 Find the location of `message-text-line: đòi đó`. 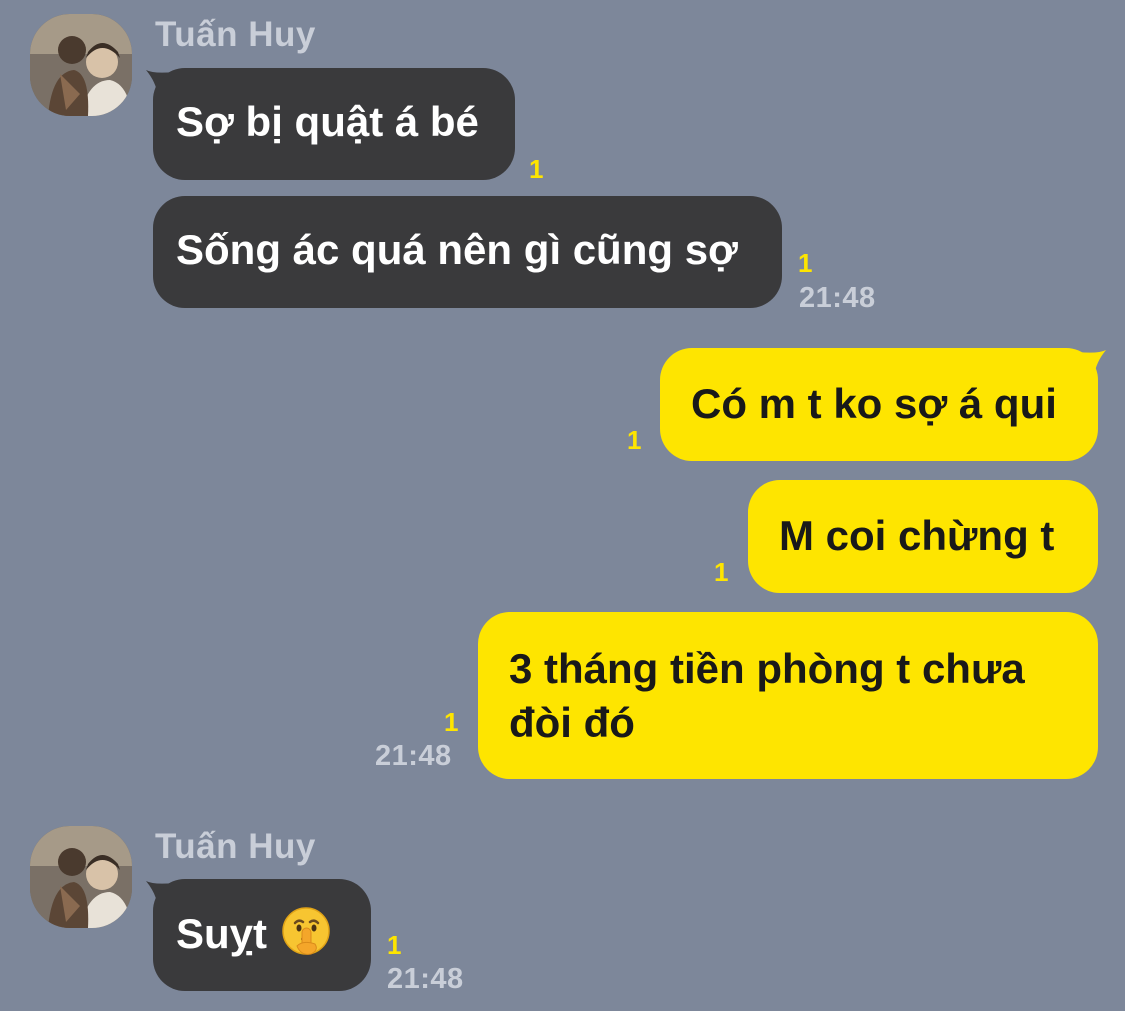

message-text-line: đòi đó is located at coordinates (572, 722).